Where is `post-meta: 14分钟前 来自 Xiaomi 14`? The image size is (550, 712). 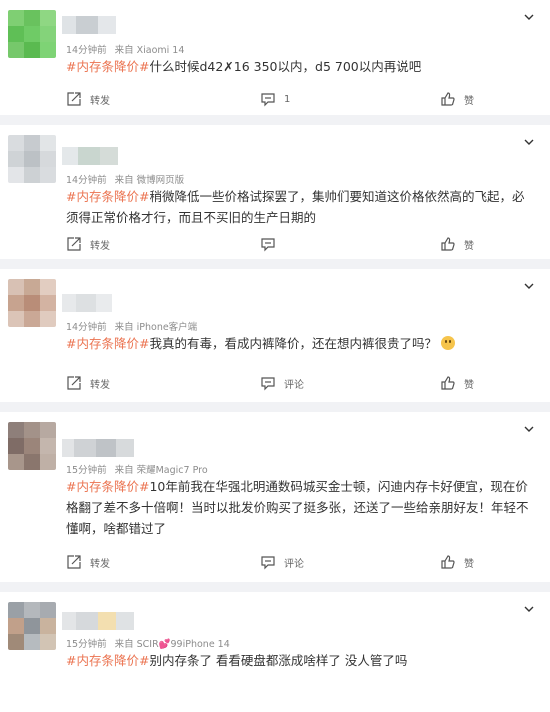 post-meta: 14分钟前 来自 Xiaomi 14 is located at coordinates (125, 49).